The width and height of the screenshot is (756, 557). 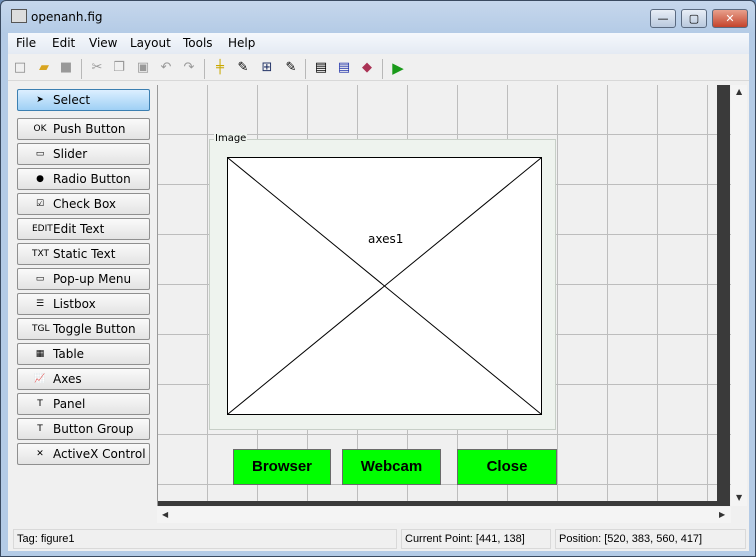 I want to click on palette-static-text: TXT Static Text, so click(x=83, y=254).